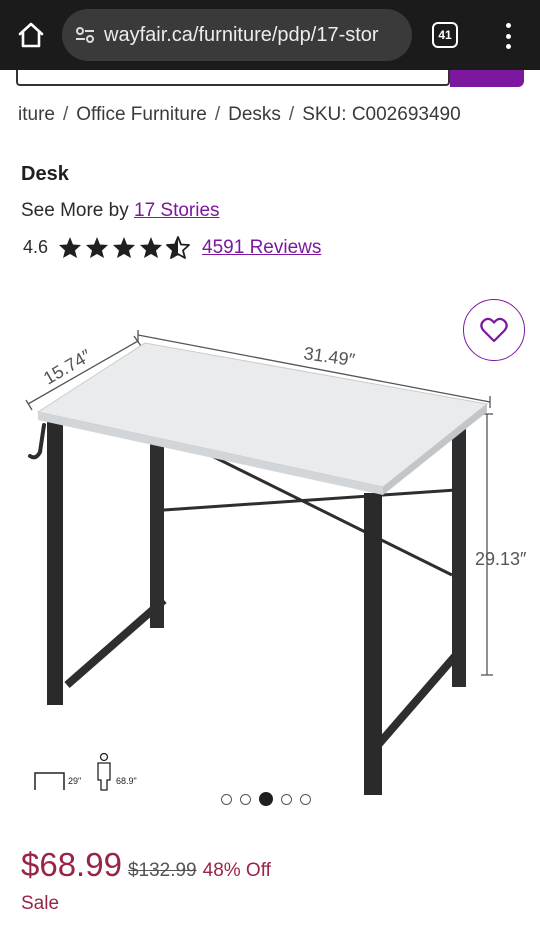 The width and height of the screenshot is (540, 931). I want to click on scale-desk-height-label: 29", so click(74, 781).